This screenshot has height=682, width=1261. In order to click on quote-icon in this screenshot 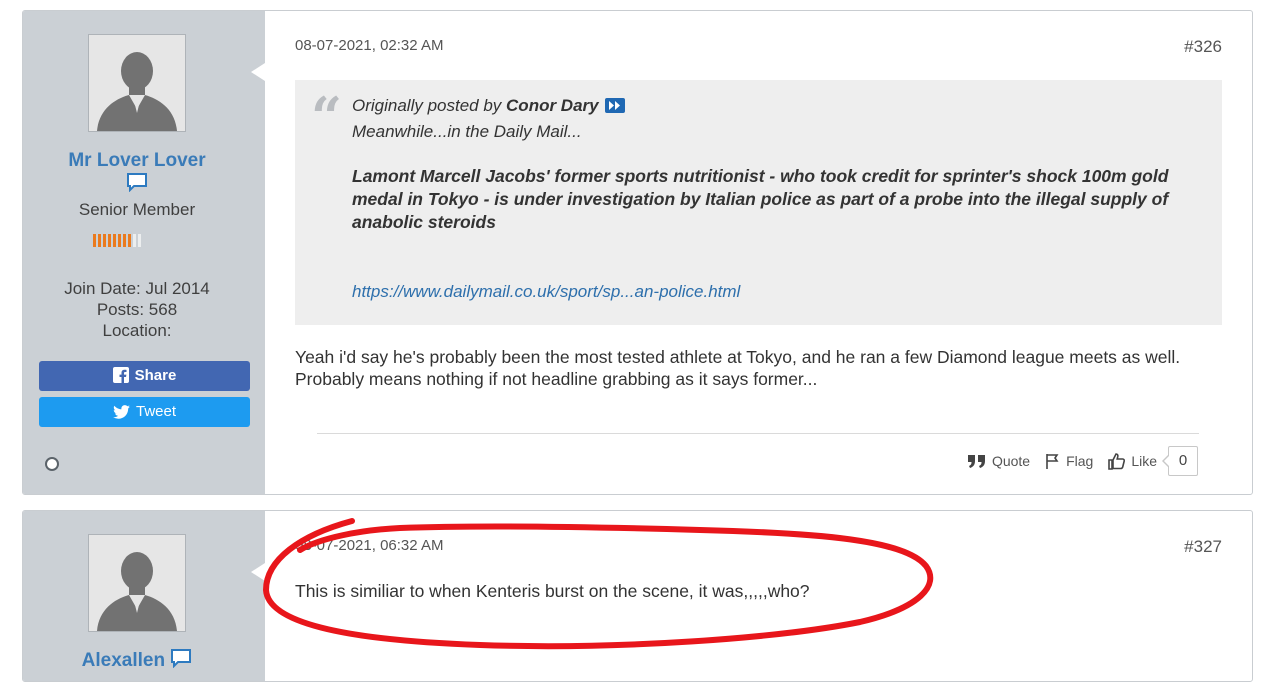, I will do `click(976, 461)`.